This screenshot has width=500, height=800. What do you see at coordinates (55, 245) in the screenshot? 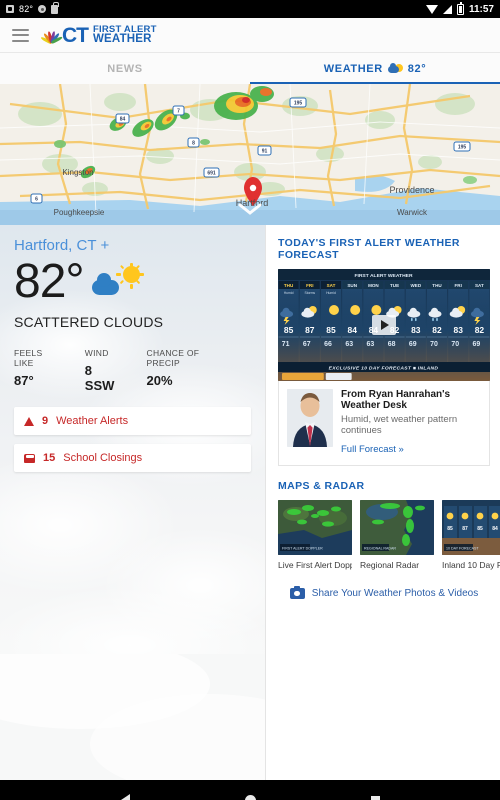
I see `location-name: Hartford, CT` at bounding box center [55, 245].